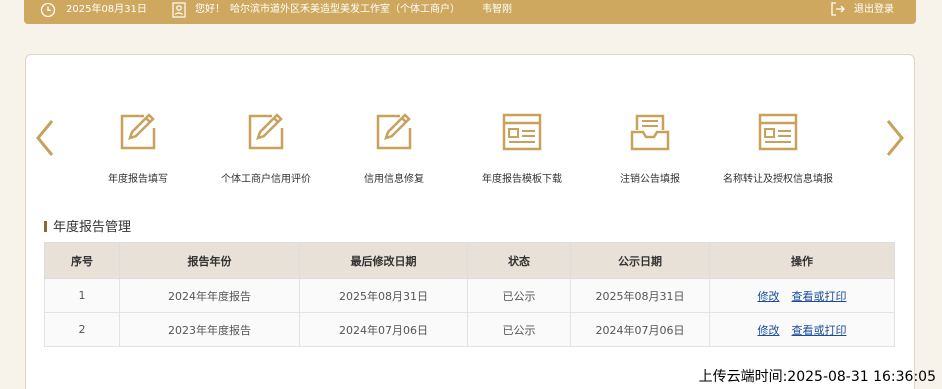  I want to click on current-date: 2025年08月31日, so click(106, 9).